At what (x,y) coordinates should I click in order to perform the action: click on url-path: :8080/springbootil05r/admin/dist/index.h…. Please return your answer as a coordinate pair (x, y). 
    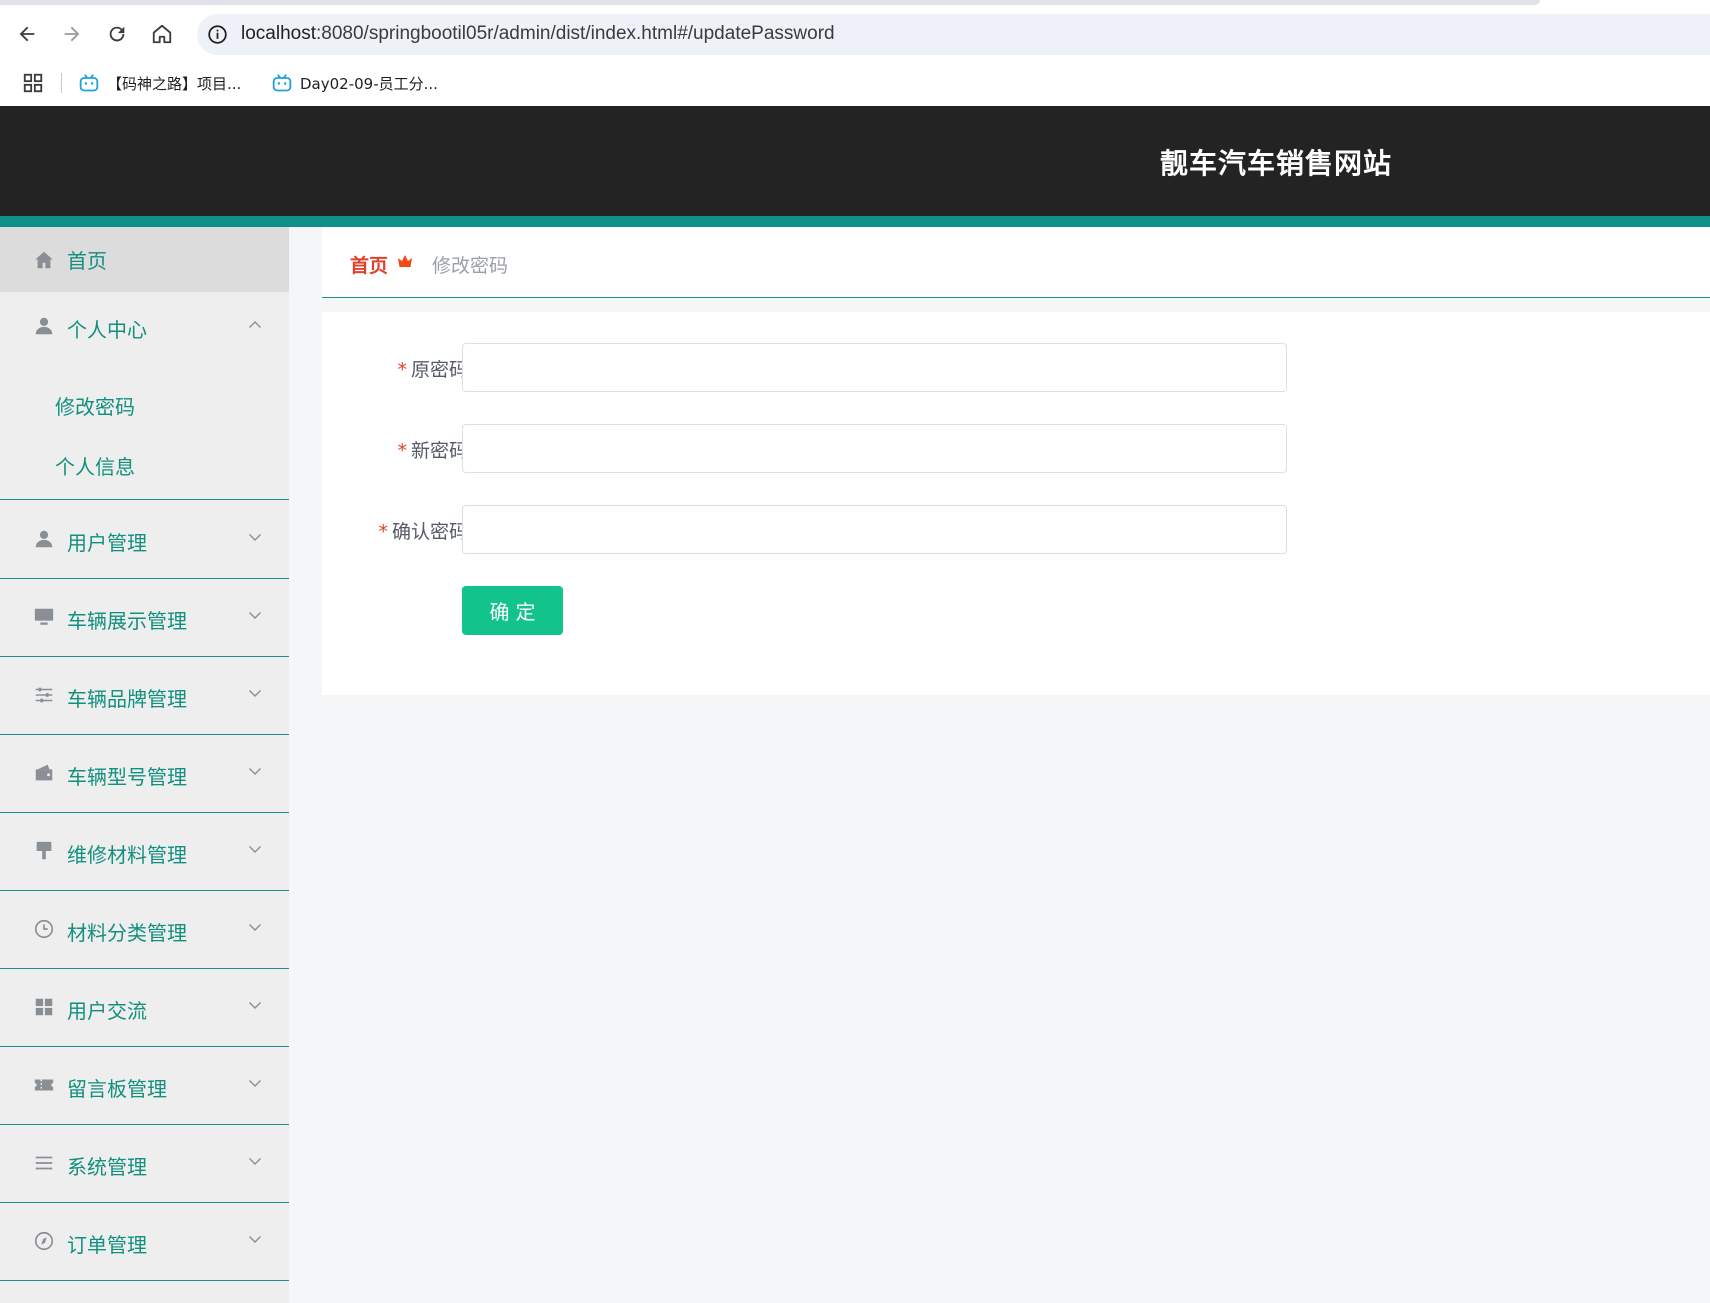
    Looking at the image, I should click on (575, 33).